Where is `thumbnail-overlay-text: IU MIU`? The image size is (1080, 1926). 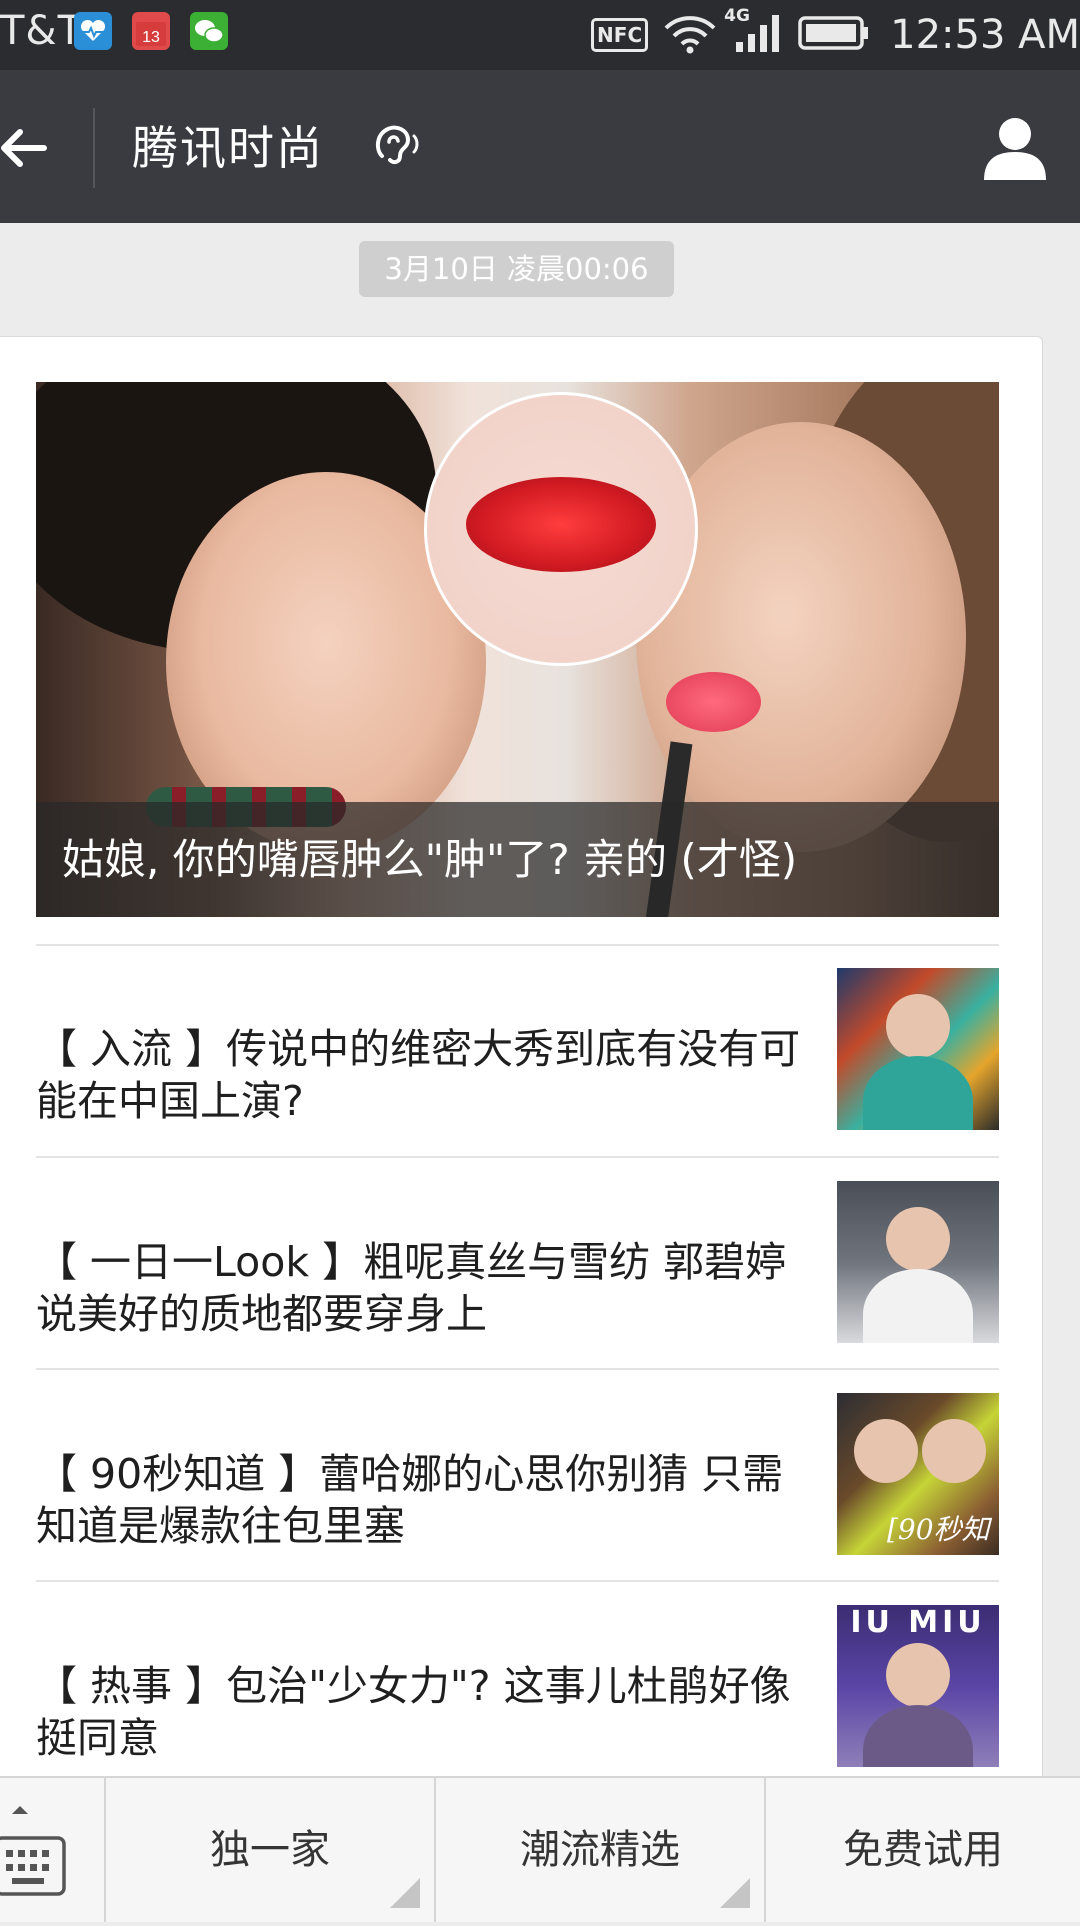
thumbnail-overlay-text: IU MIU is located at coordinates (918, 1622).